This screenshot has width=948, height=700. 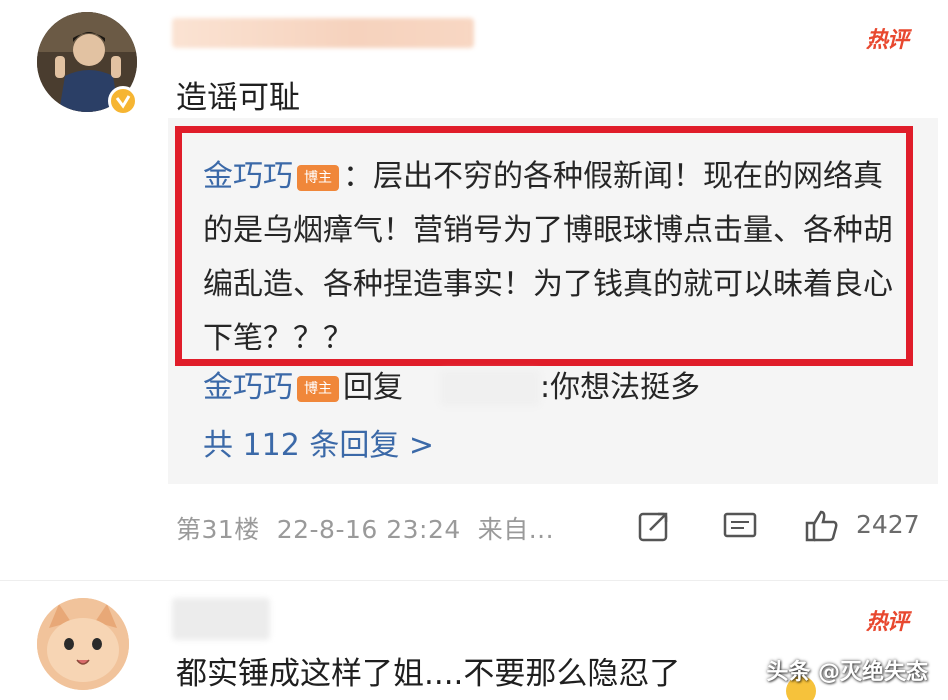 What do you see at coordinates (822, 526) in the screenshot?
I see `thumbs-up-icon` at bounding box center [822, 526].